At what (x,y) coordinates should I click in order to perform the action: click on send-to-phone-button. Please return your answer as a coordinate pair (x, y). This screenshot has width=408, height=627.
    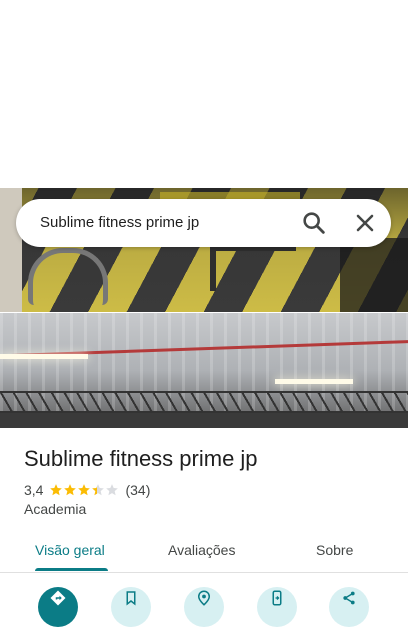
    Looking at the image, I should click on (277, 607).